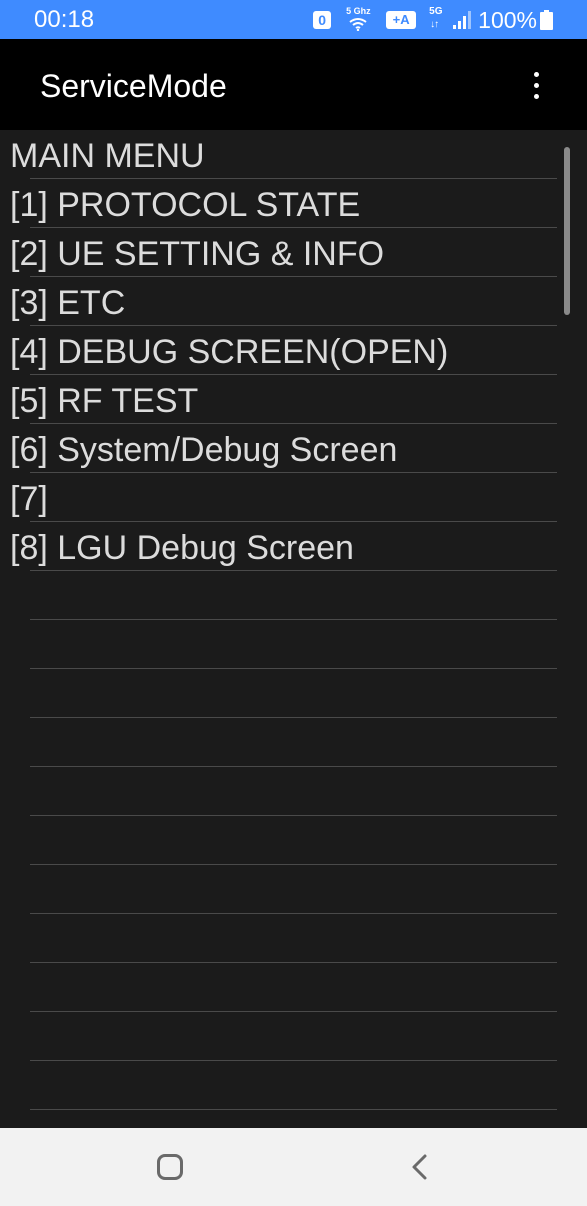 This screenshot has height=1206, width=587. Describe the element at coordinates (401, 20) in the screenshot. I see `call-badge: +A` at that location.